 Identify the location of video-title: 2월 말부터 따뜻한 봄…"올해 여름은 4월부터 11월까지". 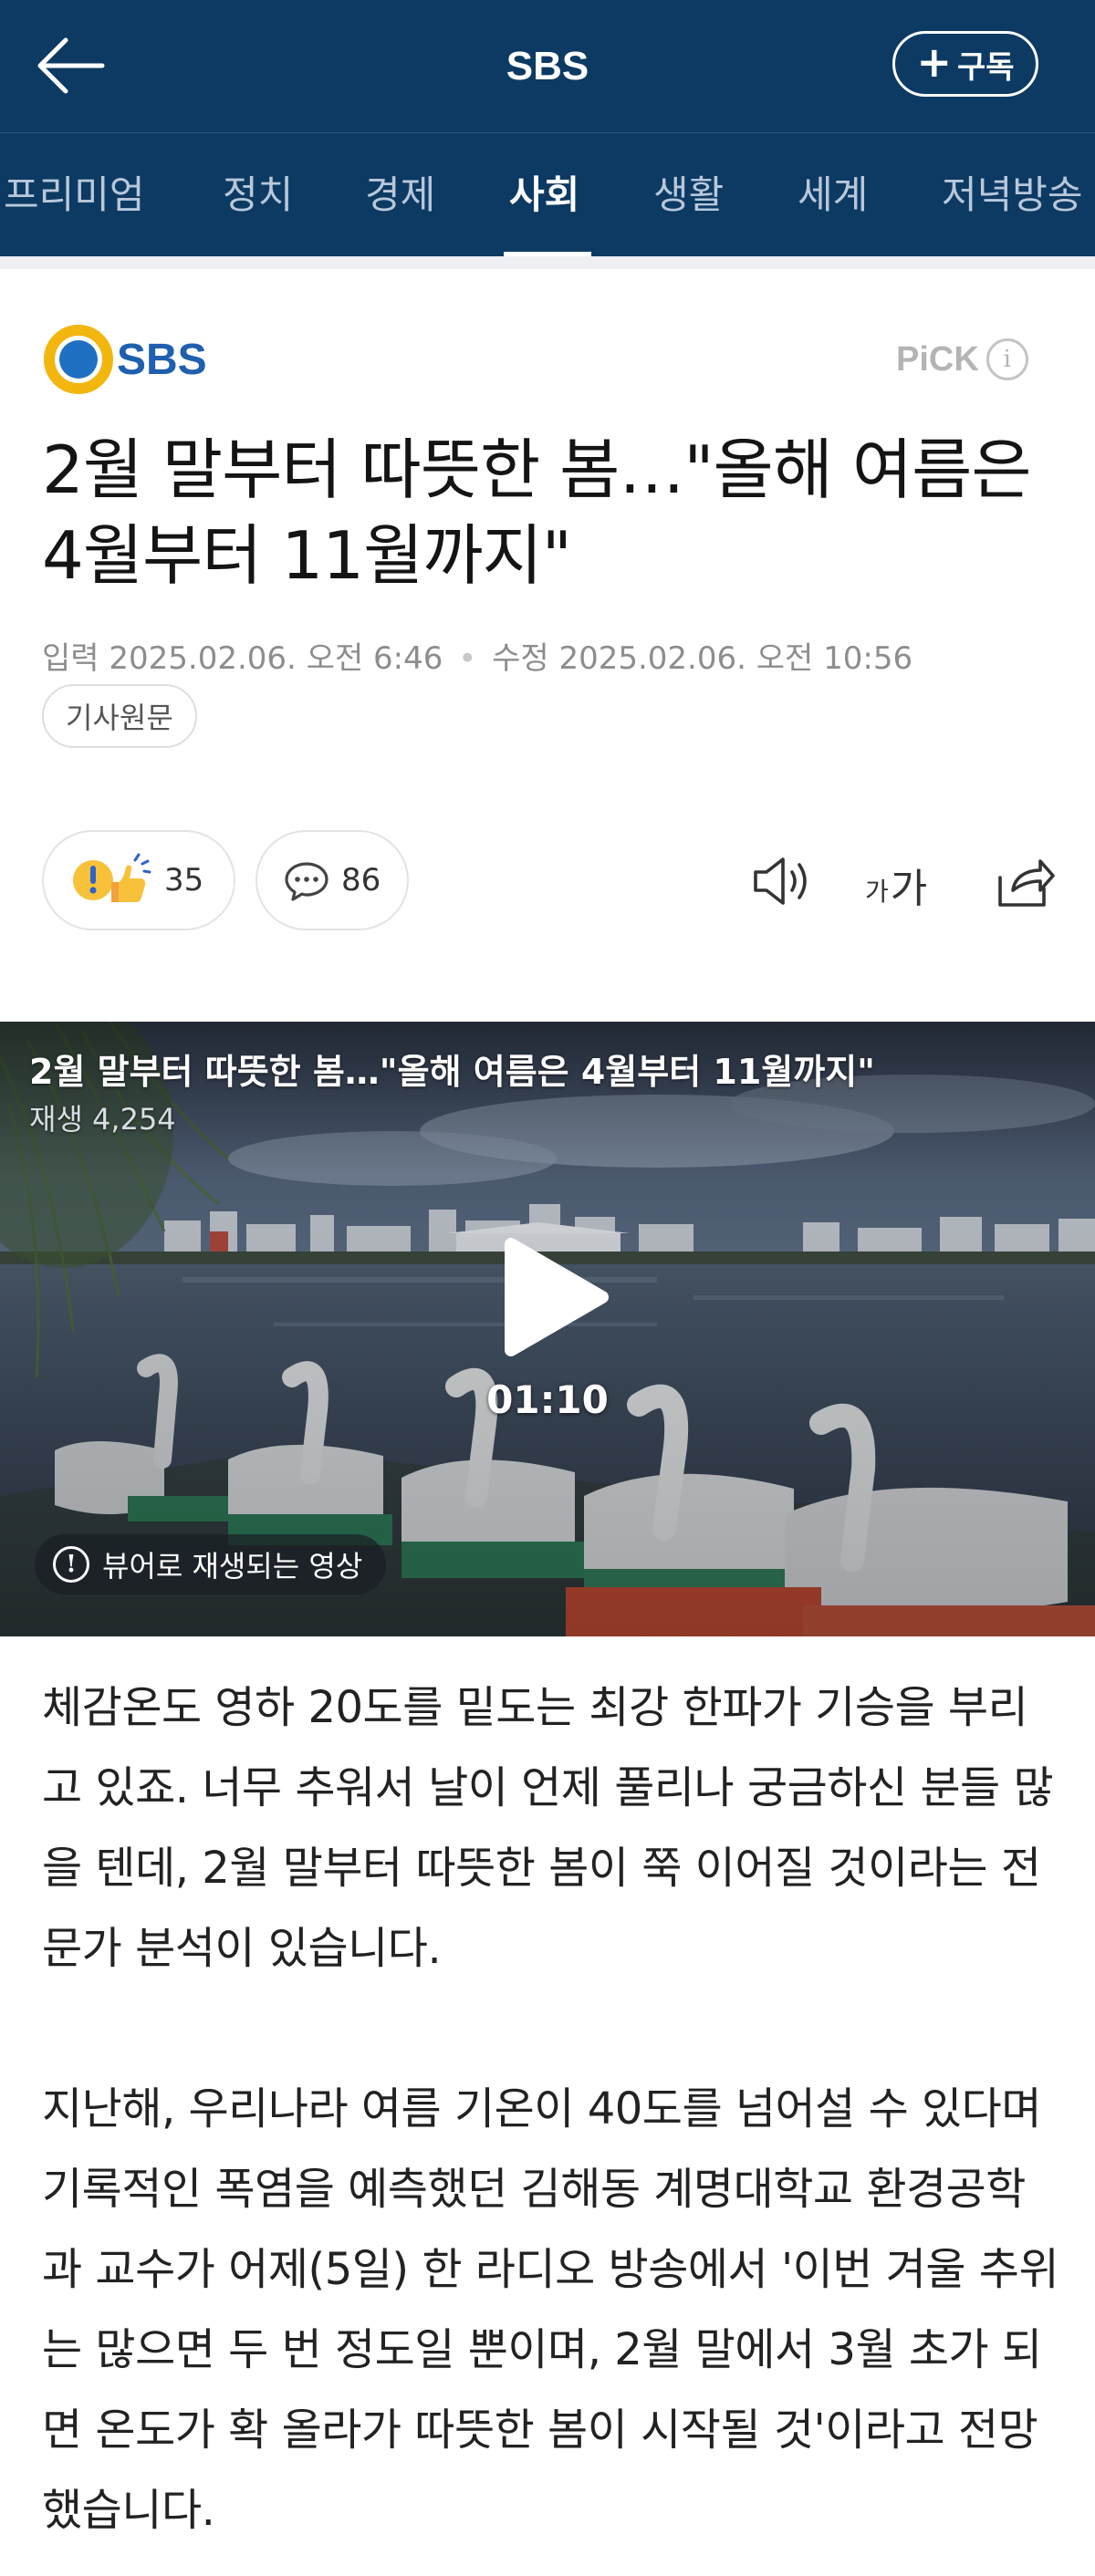
(452, 1072).